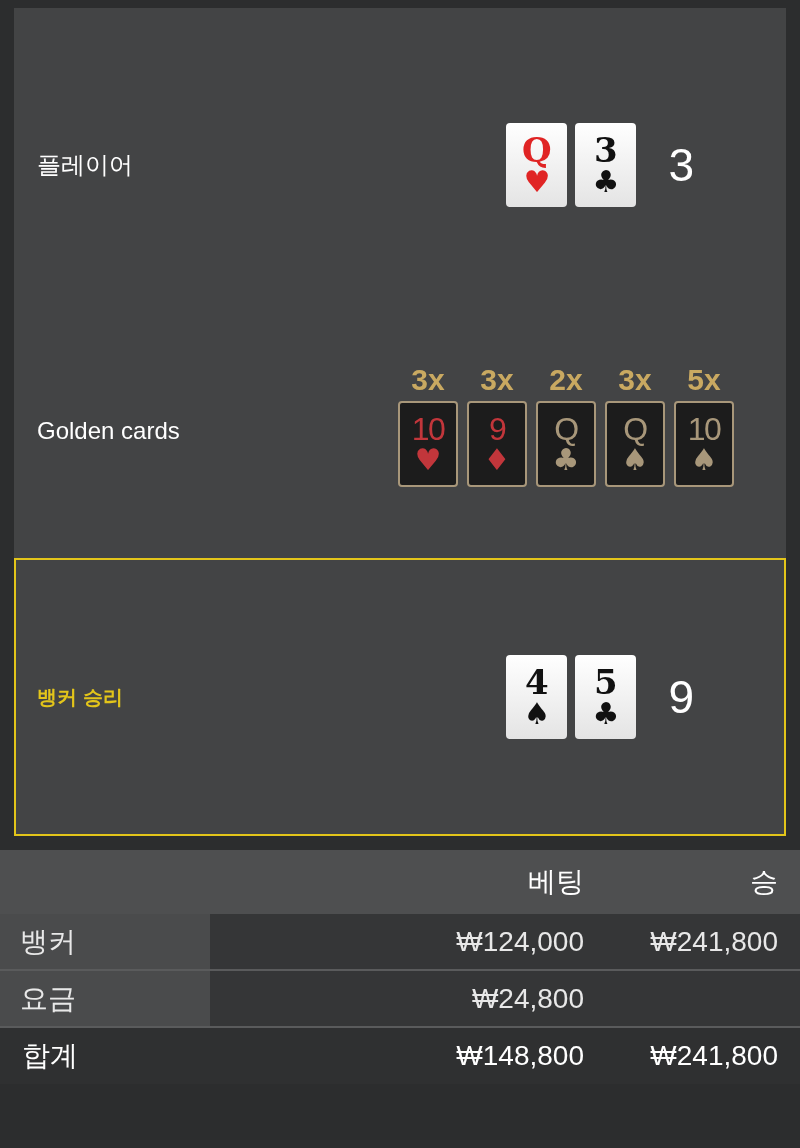  Describe the element at coordinates (527, 998) in the screenshot. I see `bet-amount: ₩24,800` at that location.